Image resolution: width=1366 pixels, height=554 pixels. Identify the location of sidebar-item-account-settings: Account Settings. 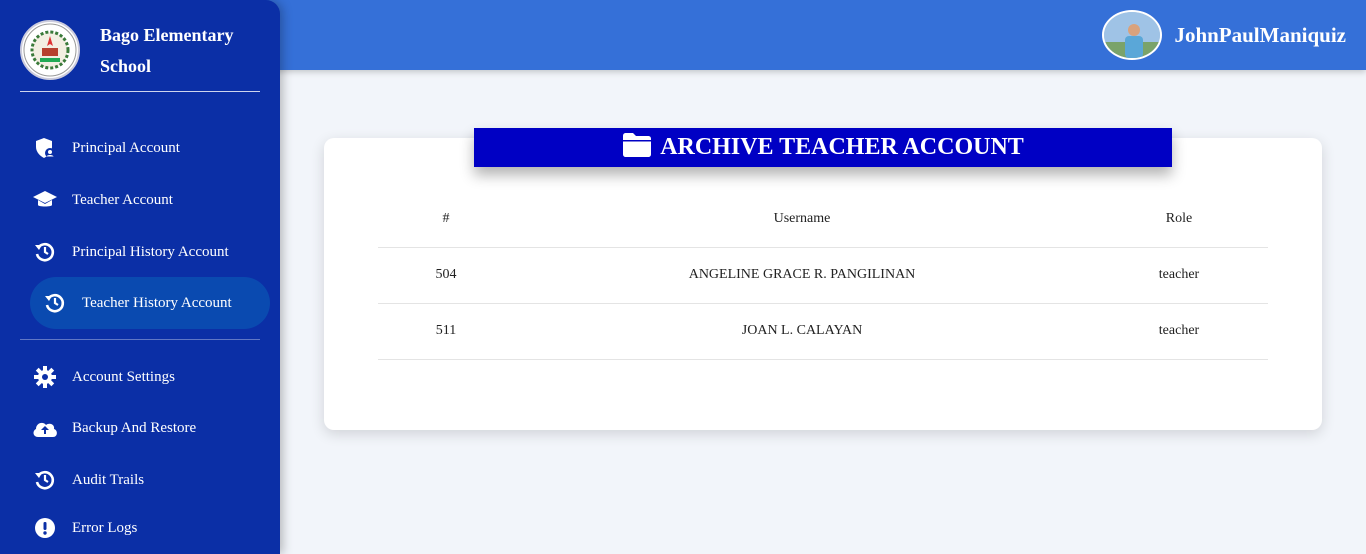
(150, 377).